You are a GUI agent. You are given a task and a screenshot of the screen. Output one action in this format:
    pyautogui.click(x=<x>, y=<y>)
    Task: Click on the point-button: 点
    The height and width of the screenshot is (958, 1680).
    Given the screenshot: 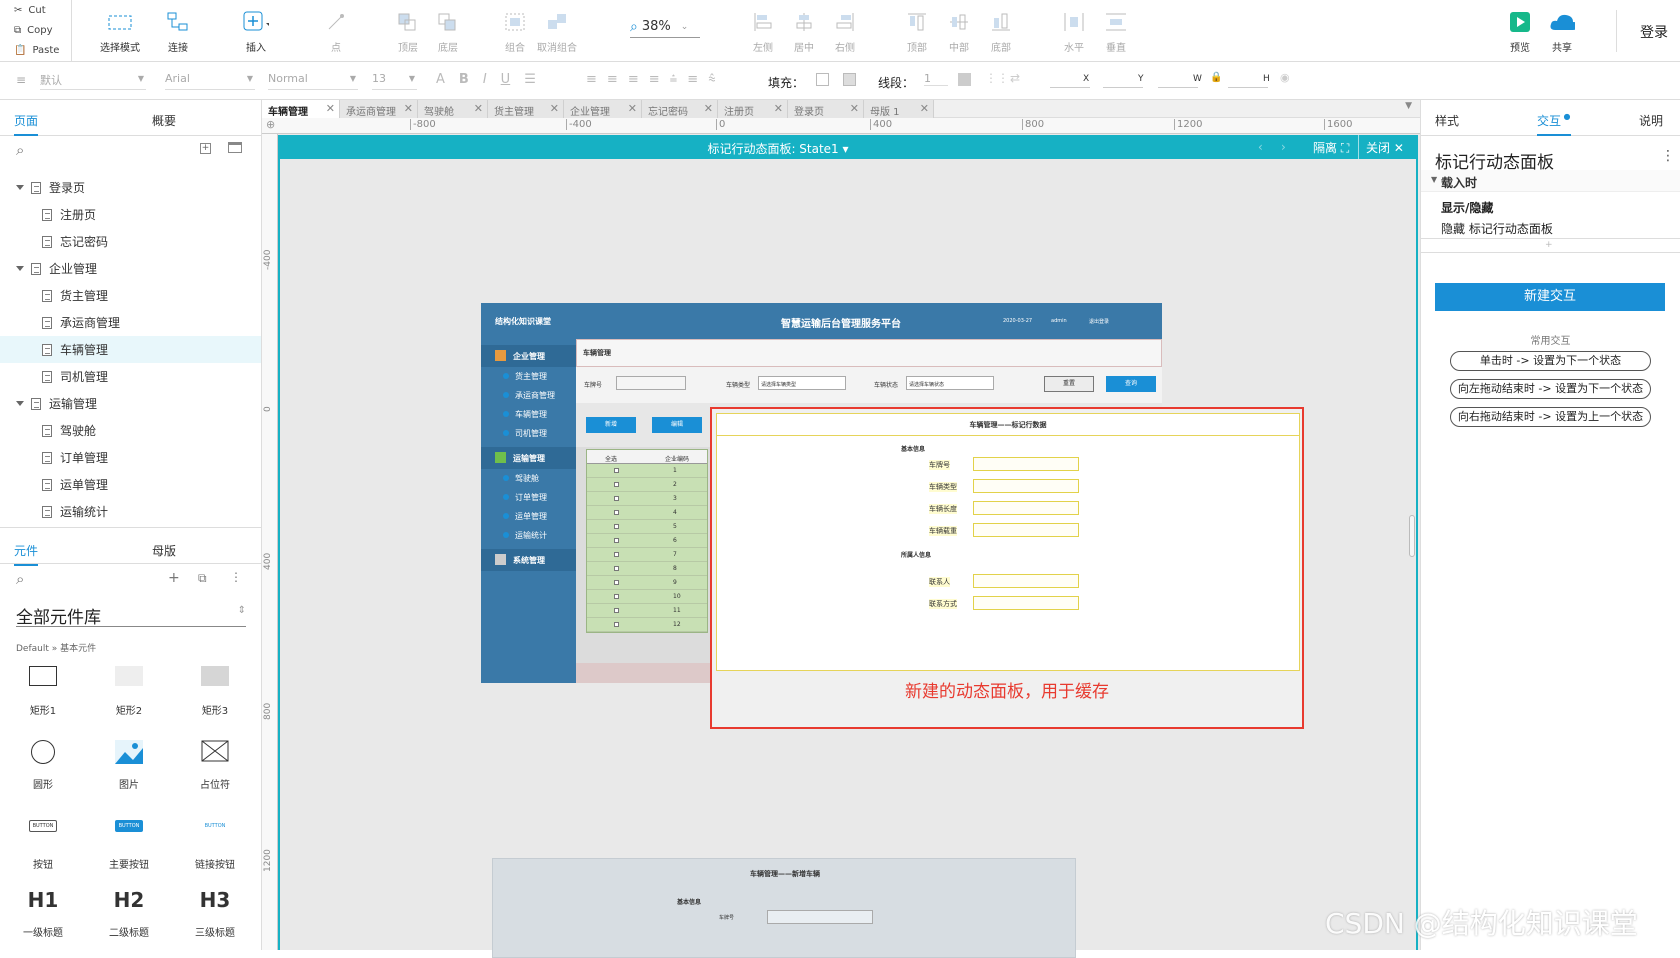 What is the action you would take?
    pyautogui.click(x=336, y=32)
    